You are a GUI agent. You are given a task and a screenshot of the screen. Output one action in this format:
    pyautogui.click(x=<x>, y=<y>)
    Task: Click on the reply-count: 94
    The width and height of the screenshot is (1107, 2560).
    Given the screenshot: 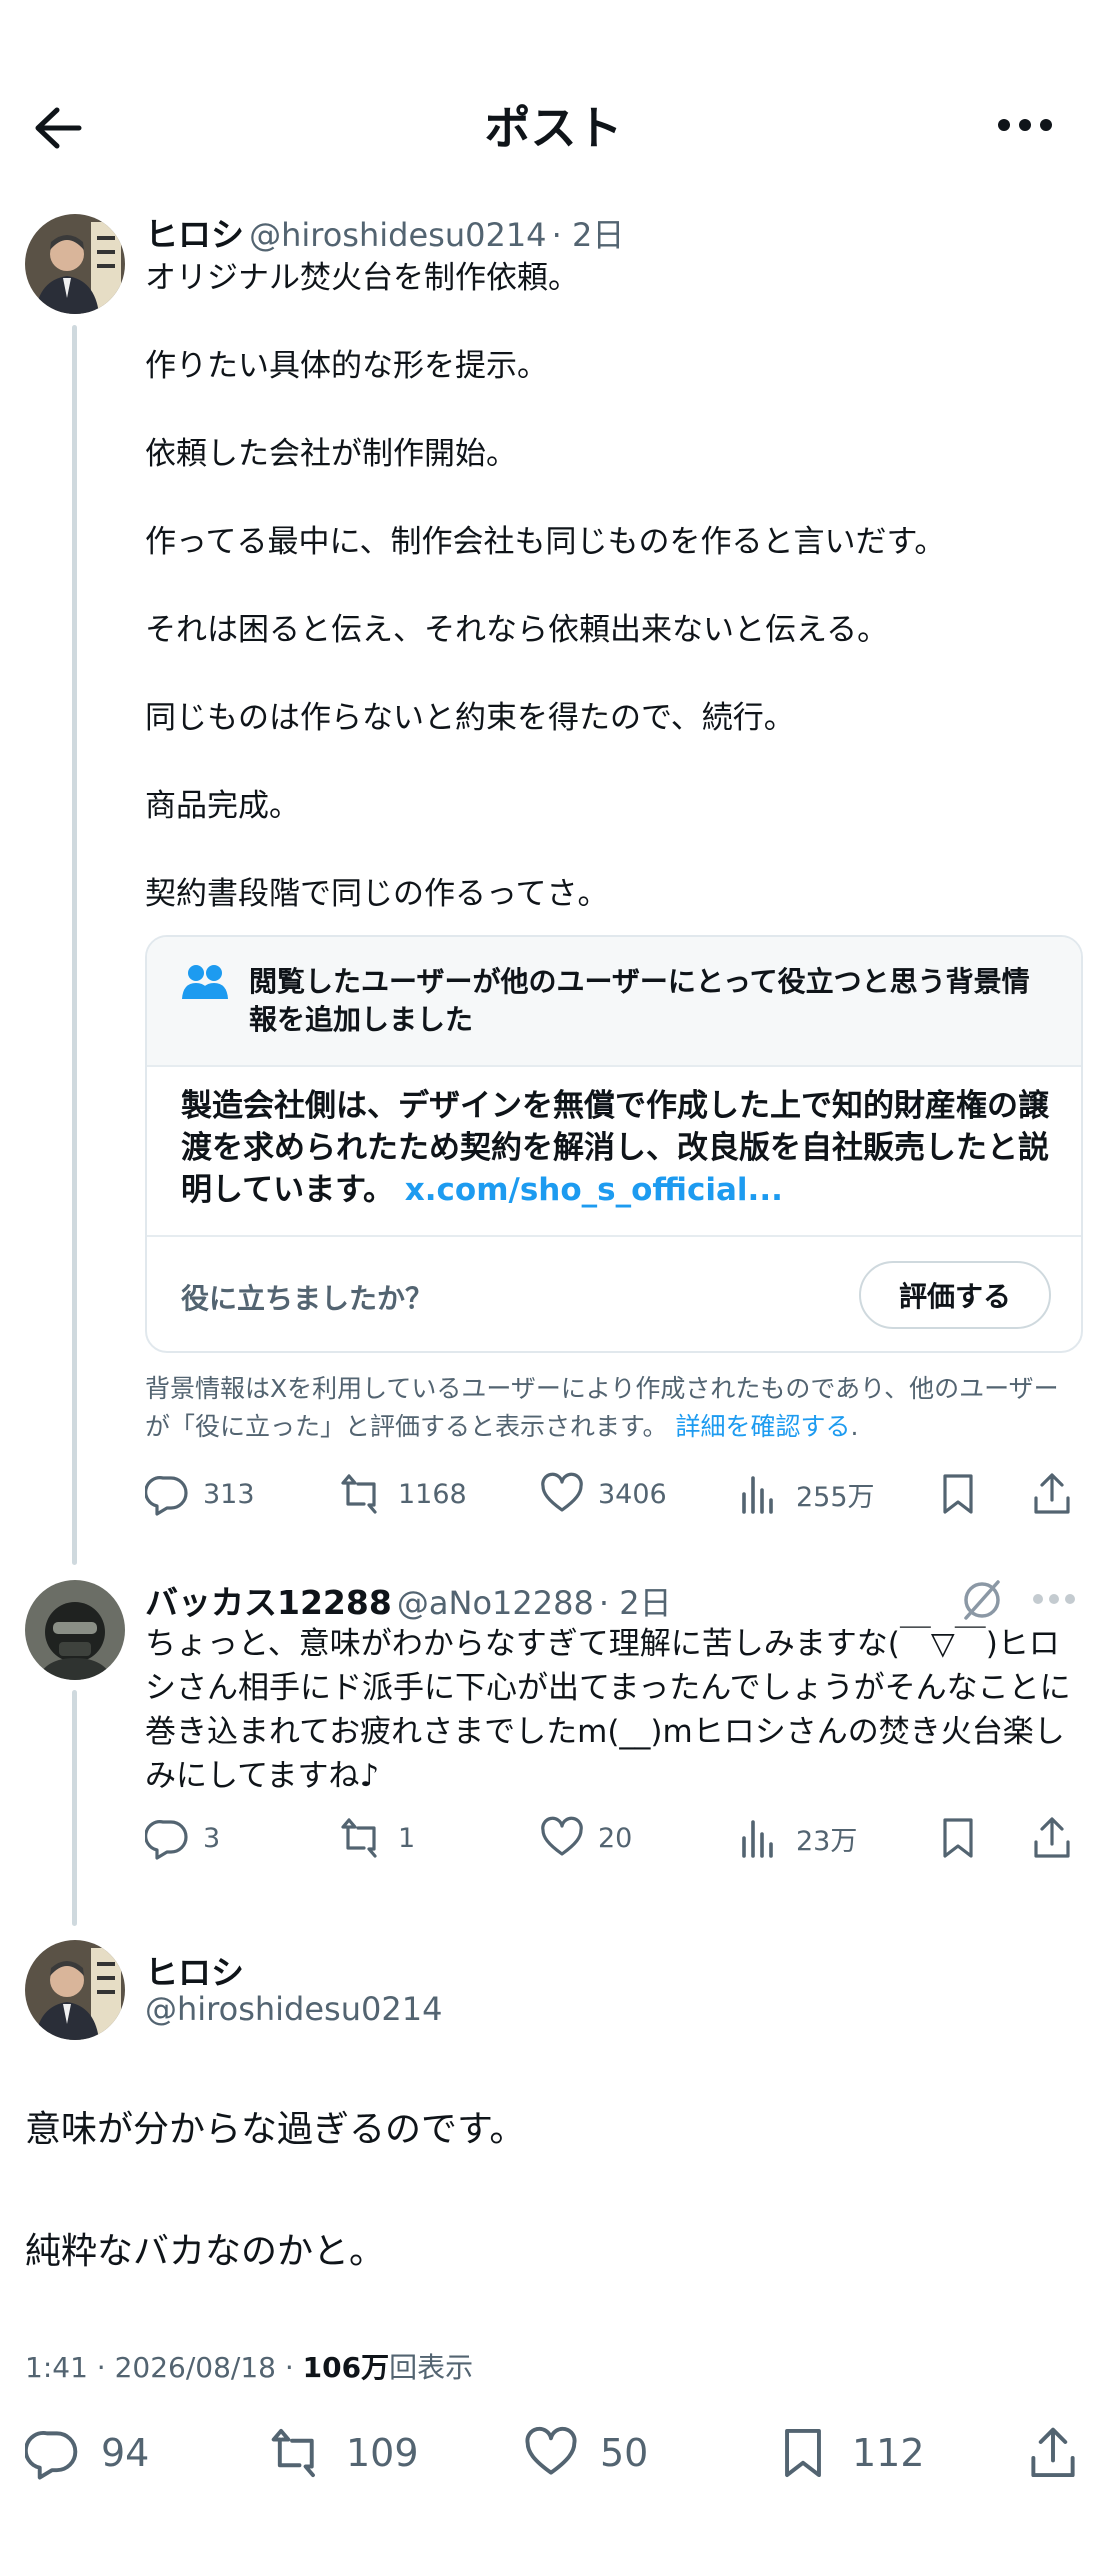 What is the action you would take?
    pyautogui.click(x=125, y=2453)
    